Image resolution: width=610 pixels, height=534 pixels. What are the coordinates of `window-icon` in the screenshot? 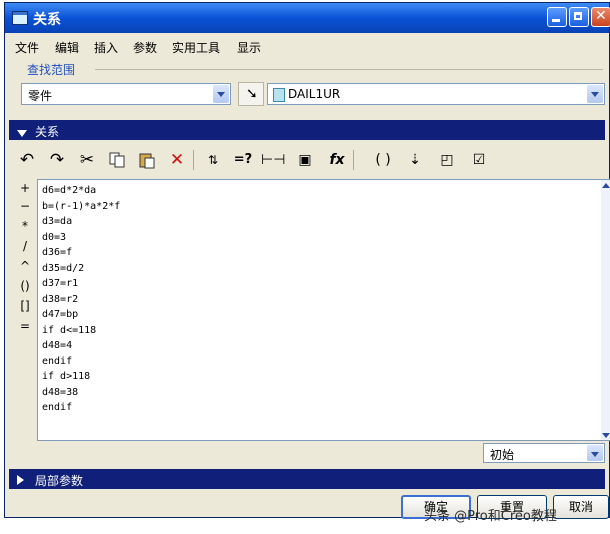 It's located at (20, 18).